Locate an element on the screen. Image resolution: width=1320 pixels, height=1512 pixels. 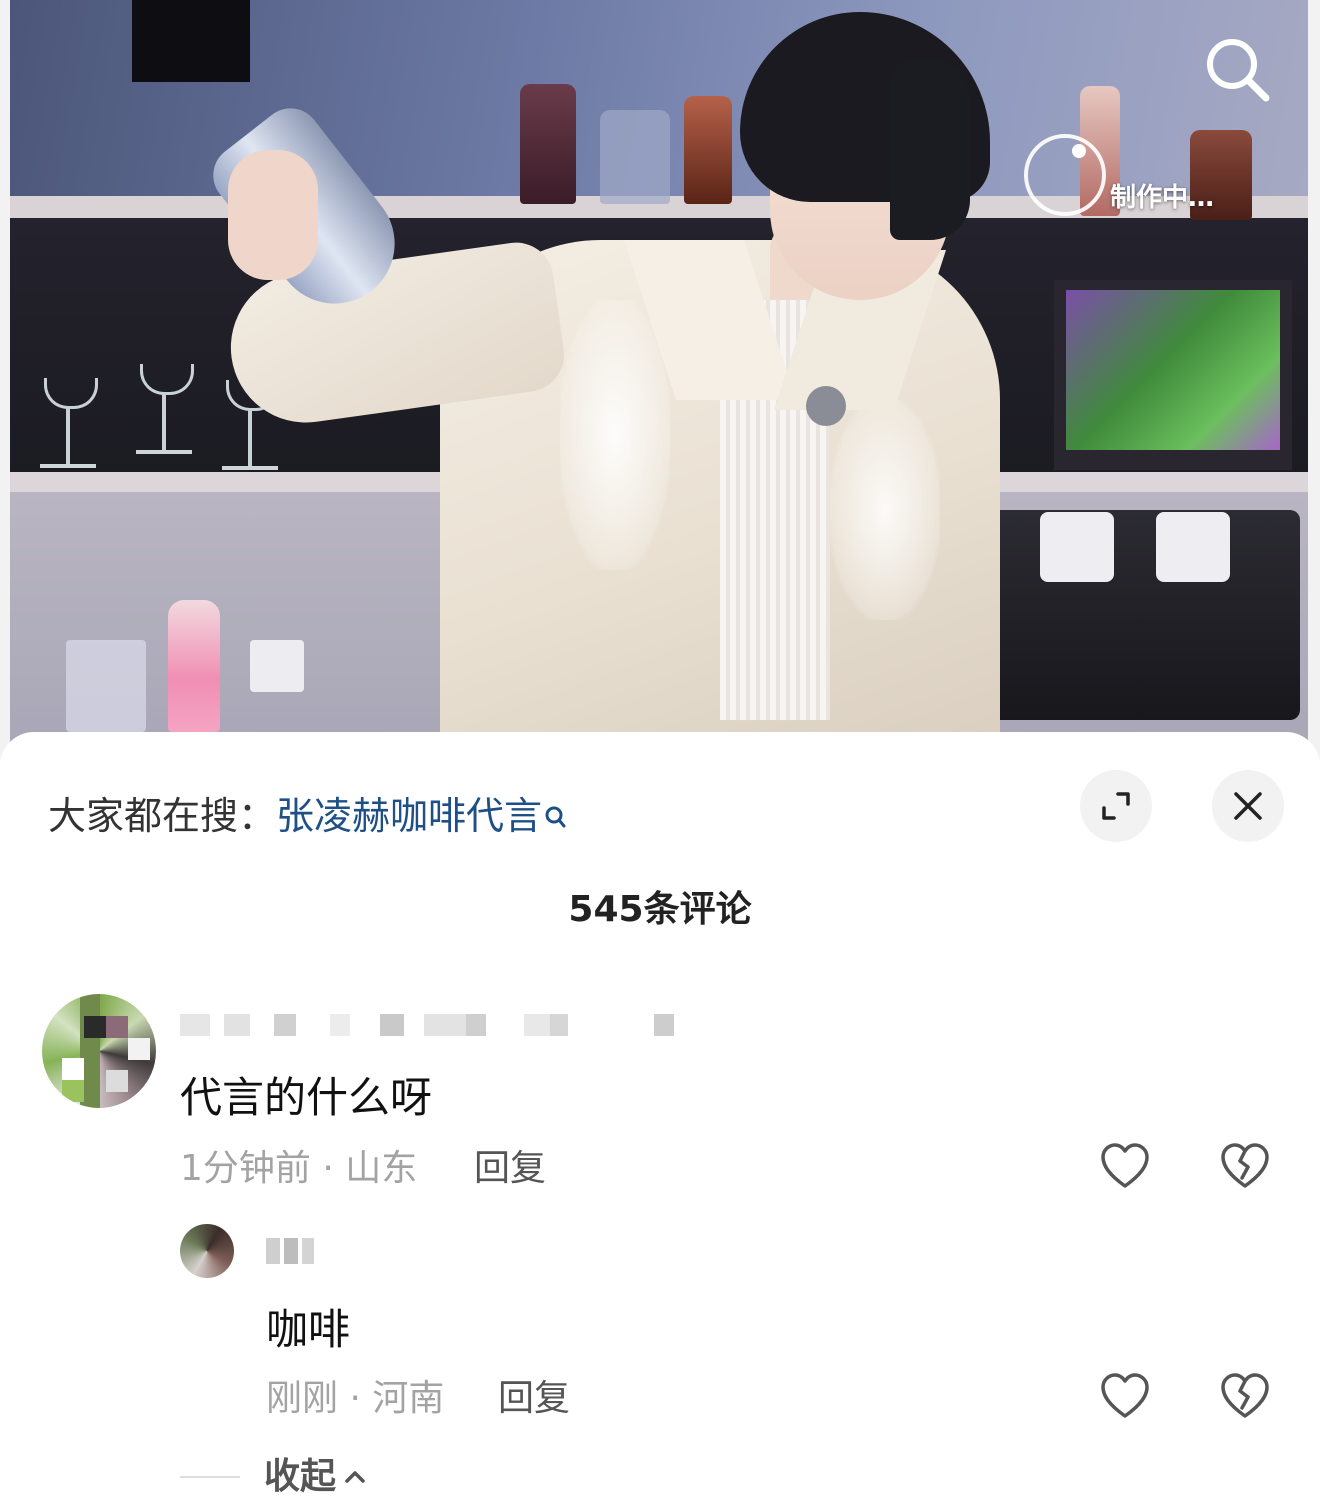
comment-meta: 1分钟前 · 山东 is located at coordinates (299, 1168).